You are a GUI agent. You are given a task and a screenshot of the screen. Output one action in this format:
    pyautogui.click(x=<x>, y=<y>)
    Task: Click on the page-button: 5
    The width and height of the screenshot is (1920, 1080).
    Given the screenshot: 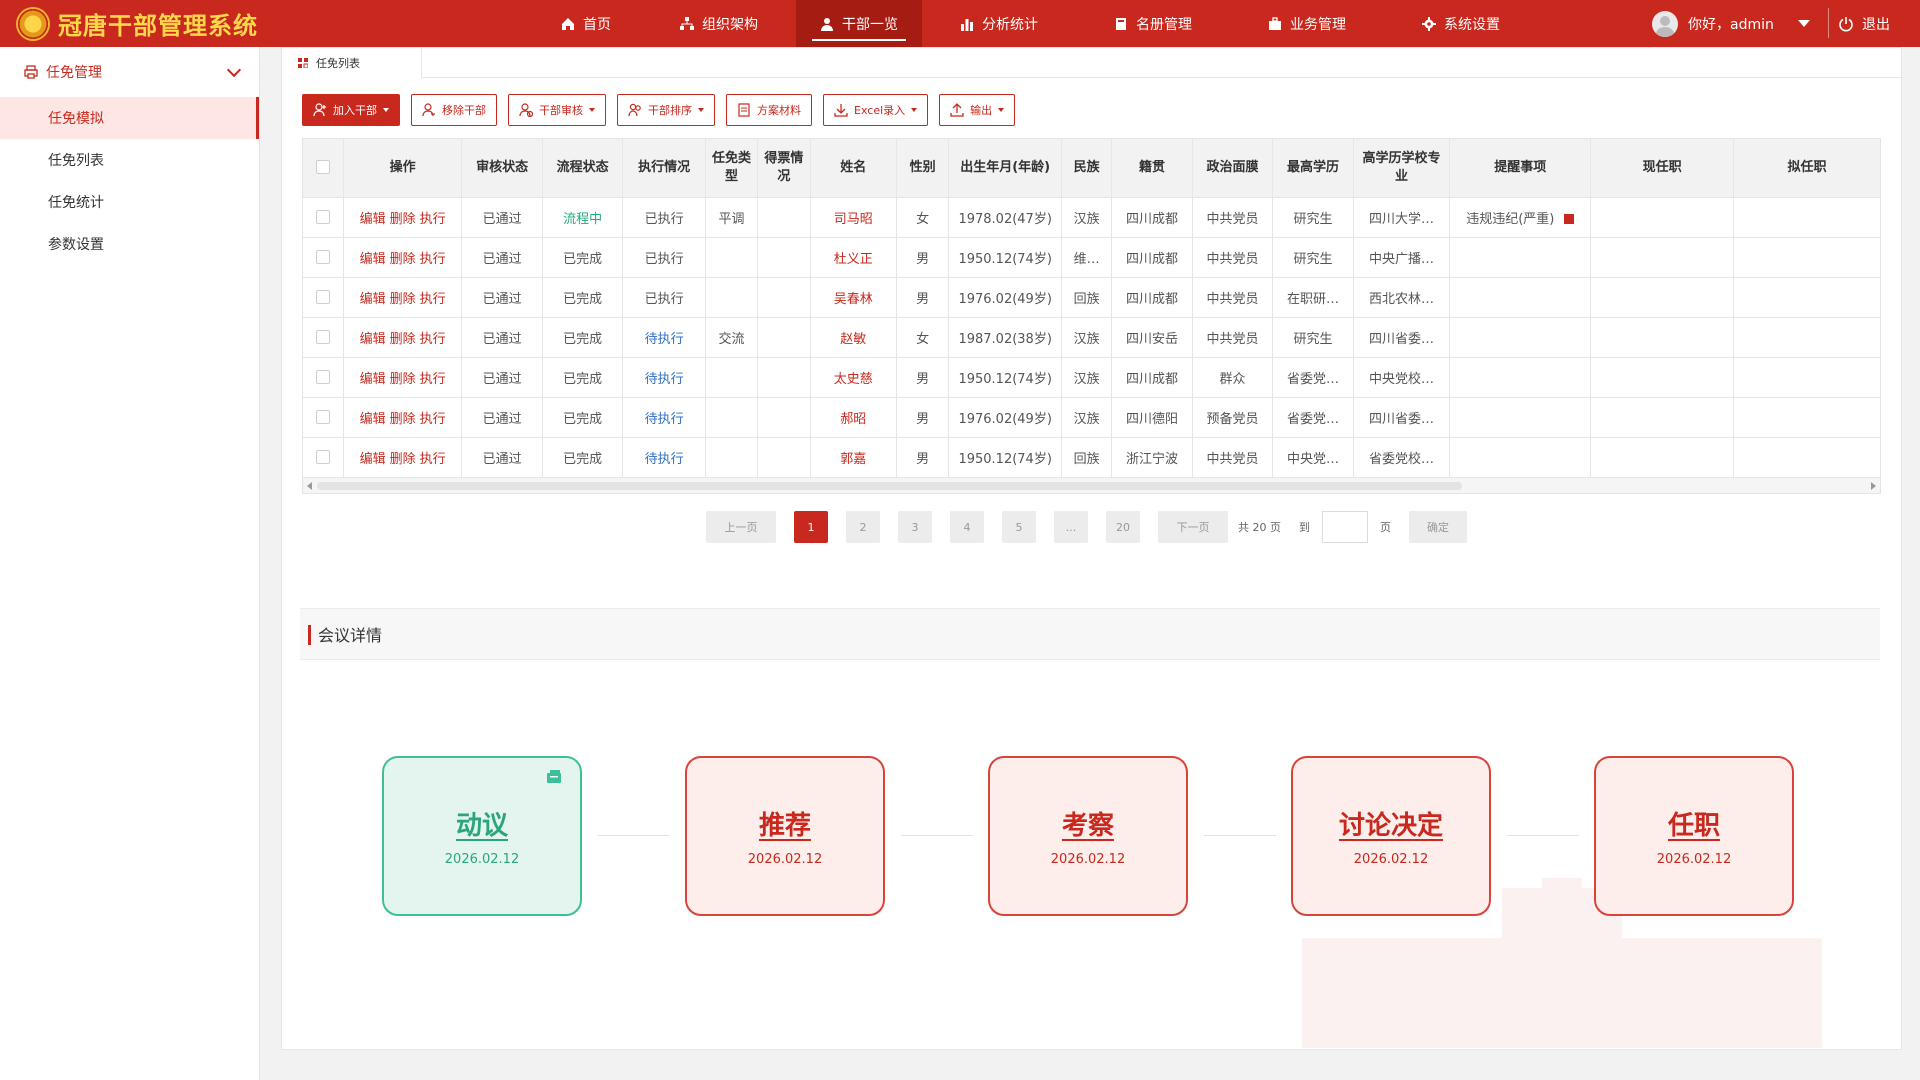 What is the action you would take?
    pyautogui.click(x=1019, y=527)
    